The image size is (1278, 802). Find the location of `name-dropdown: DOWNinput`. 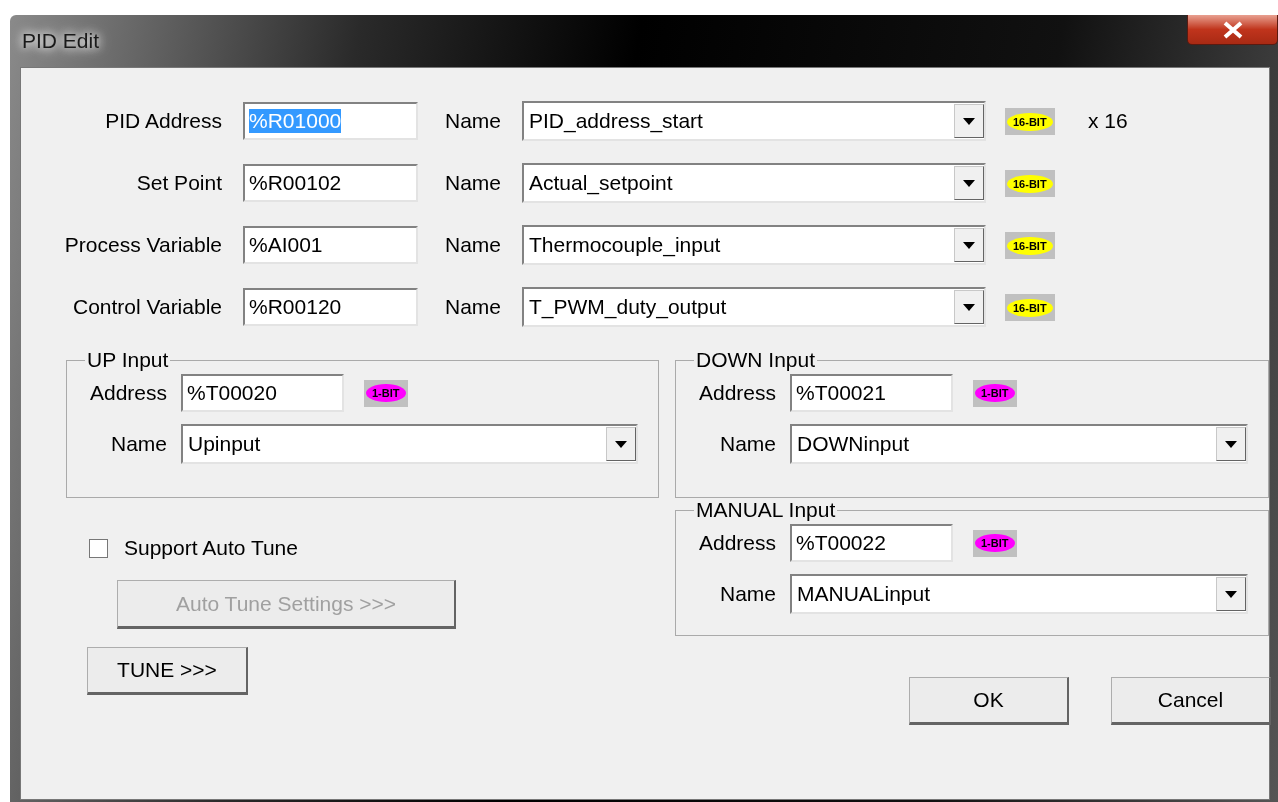

name-dropdown: DOWNinput is located at coordinates (1019, 444).